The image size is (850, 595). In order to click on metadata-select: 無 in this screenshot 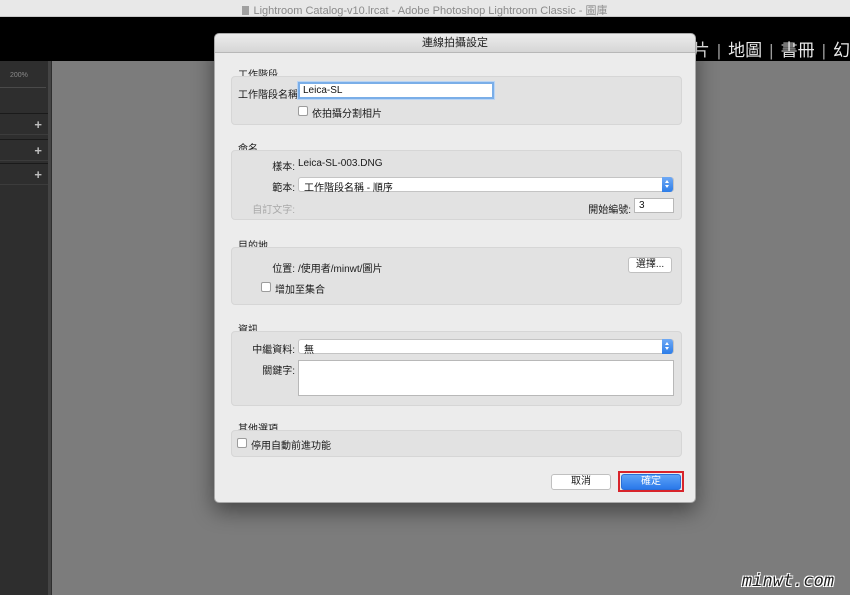, I will do `click(486, 347)`.